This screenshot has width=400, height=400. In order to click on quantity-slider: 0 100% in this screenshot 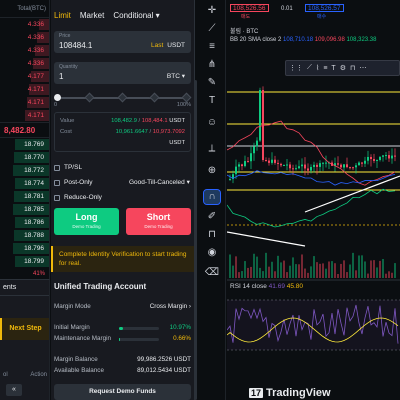, I will do `click(123, 100)`.